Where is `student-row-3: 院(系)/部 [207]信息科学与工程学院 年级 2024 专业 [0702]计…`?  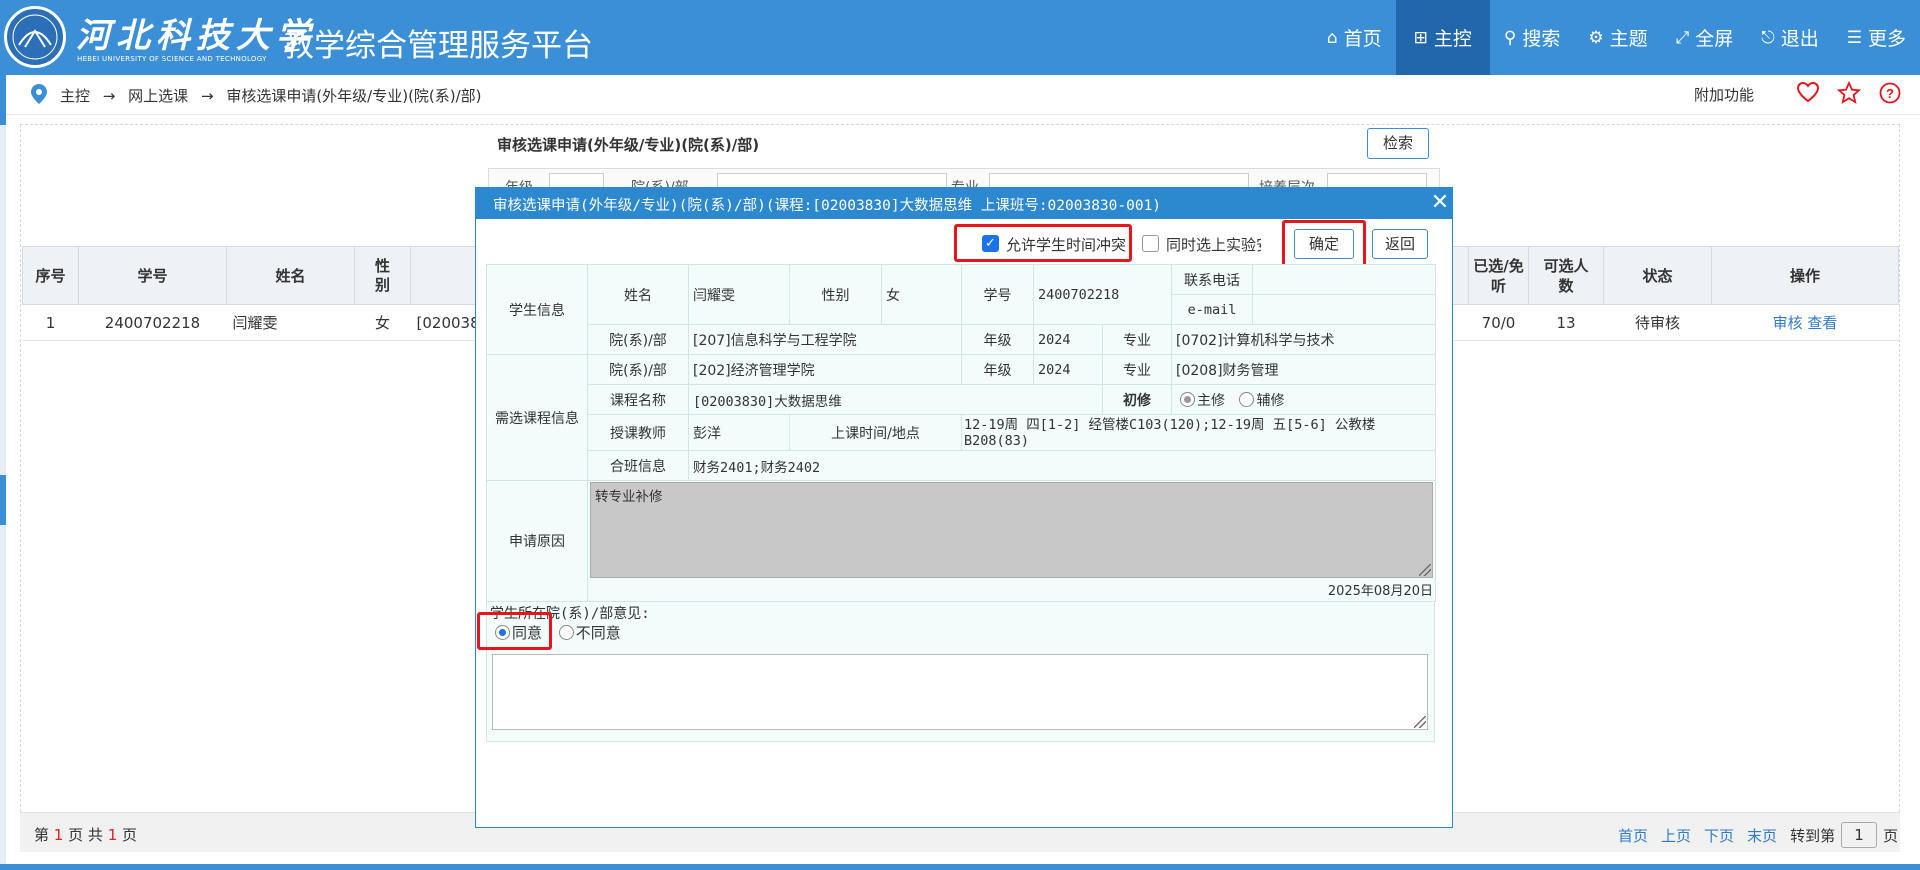 student-row-3: 院(系)/部 [207]信息科学与工程学院 年级 2024 专业 [0702]计… is located at coordinates (961, 339).